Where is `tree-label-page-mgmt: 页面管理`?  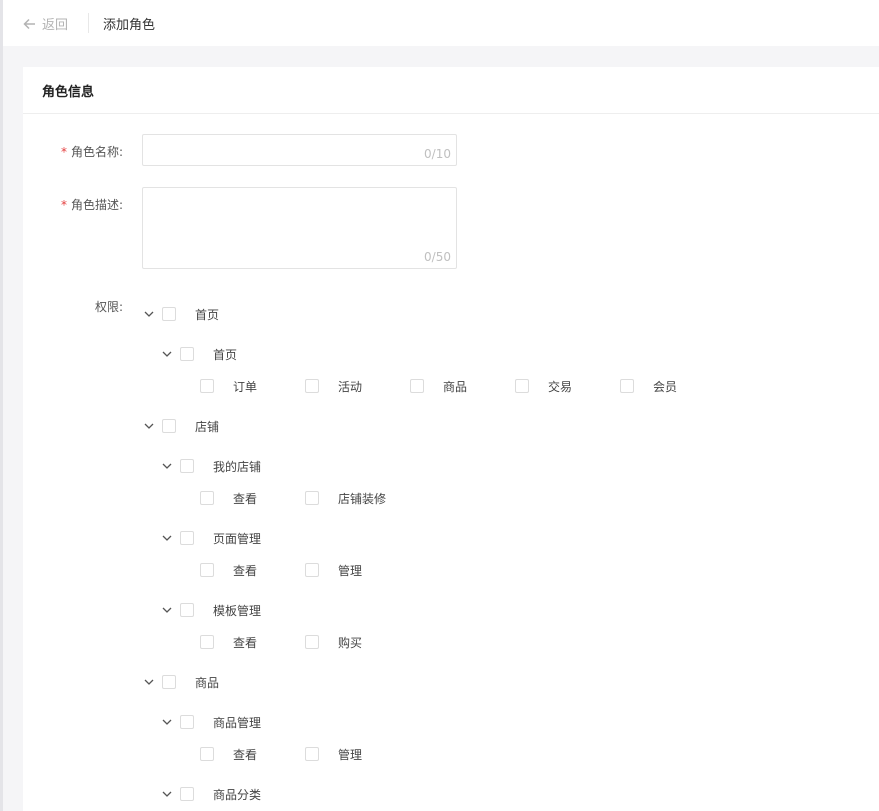 tree-label-page-mgmt: 页面管理 is located at coordinates (237, 539).